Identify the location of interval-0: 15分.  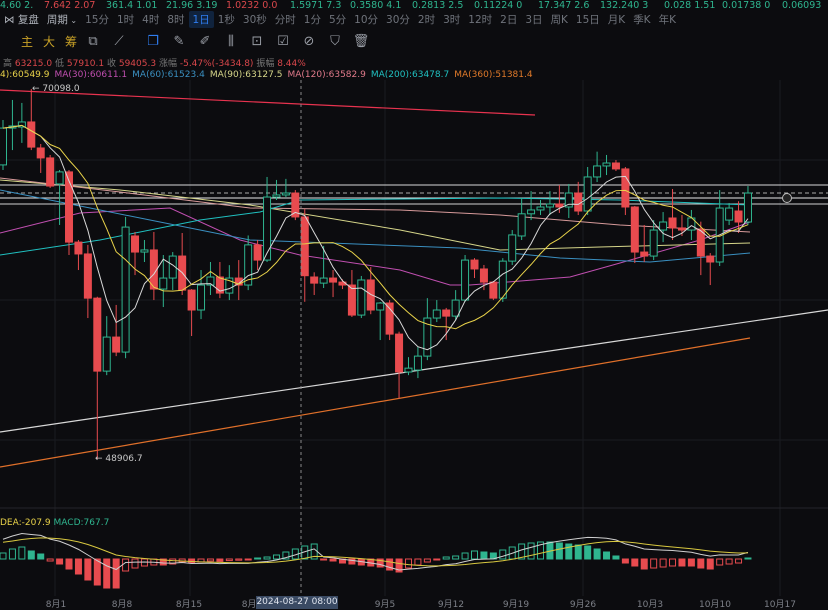
(97, 19).